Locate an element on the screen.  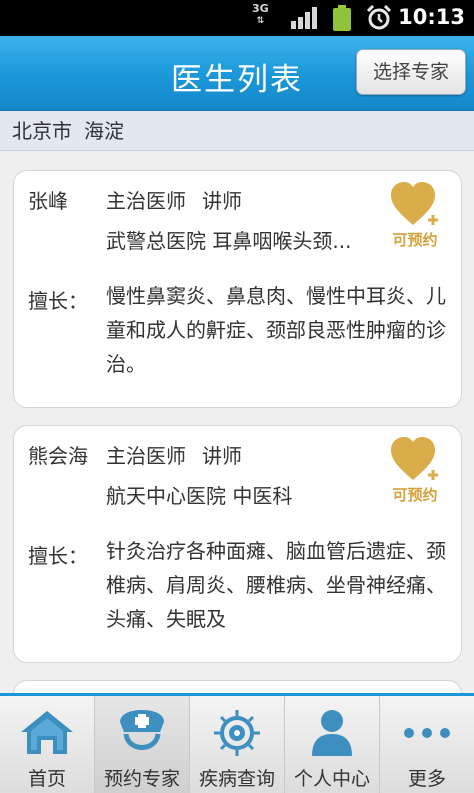
battery-icon is located at coordinates (342, 18).